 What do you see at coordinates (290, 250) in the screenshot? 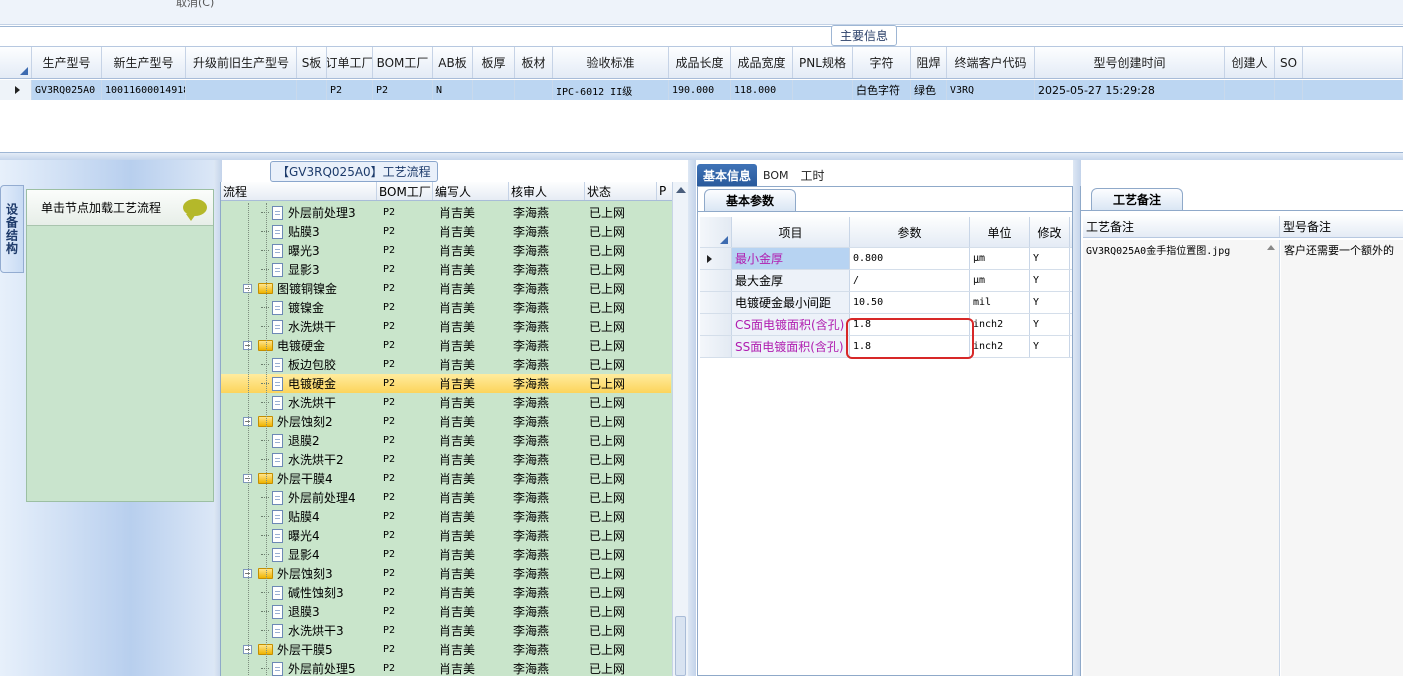
I see `tree-node: 曝光3` at bounding box center [290, 250].